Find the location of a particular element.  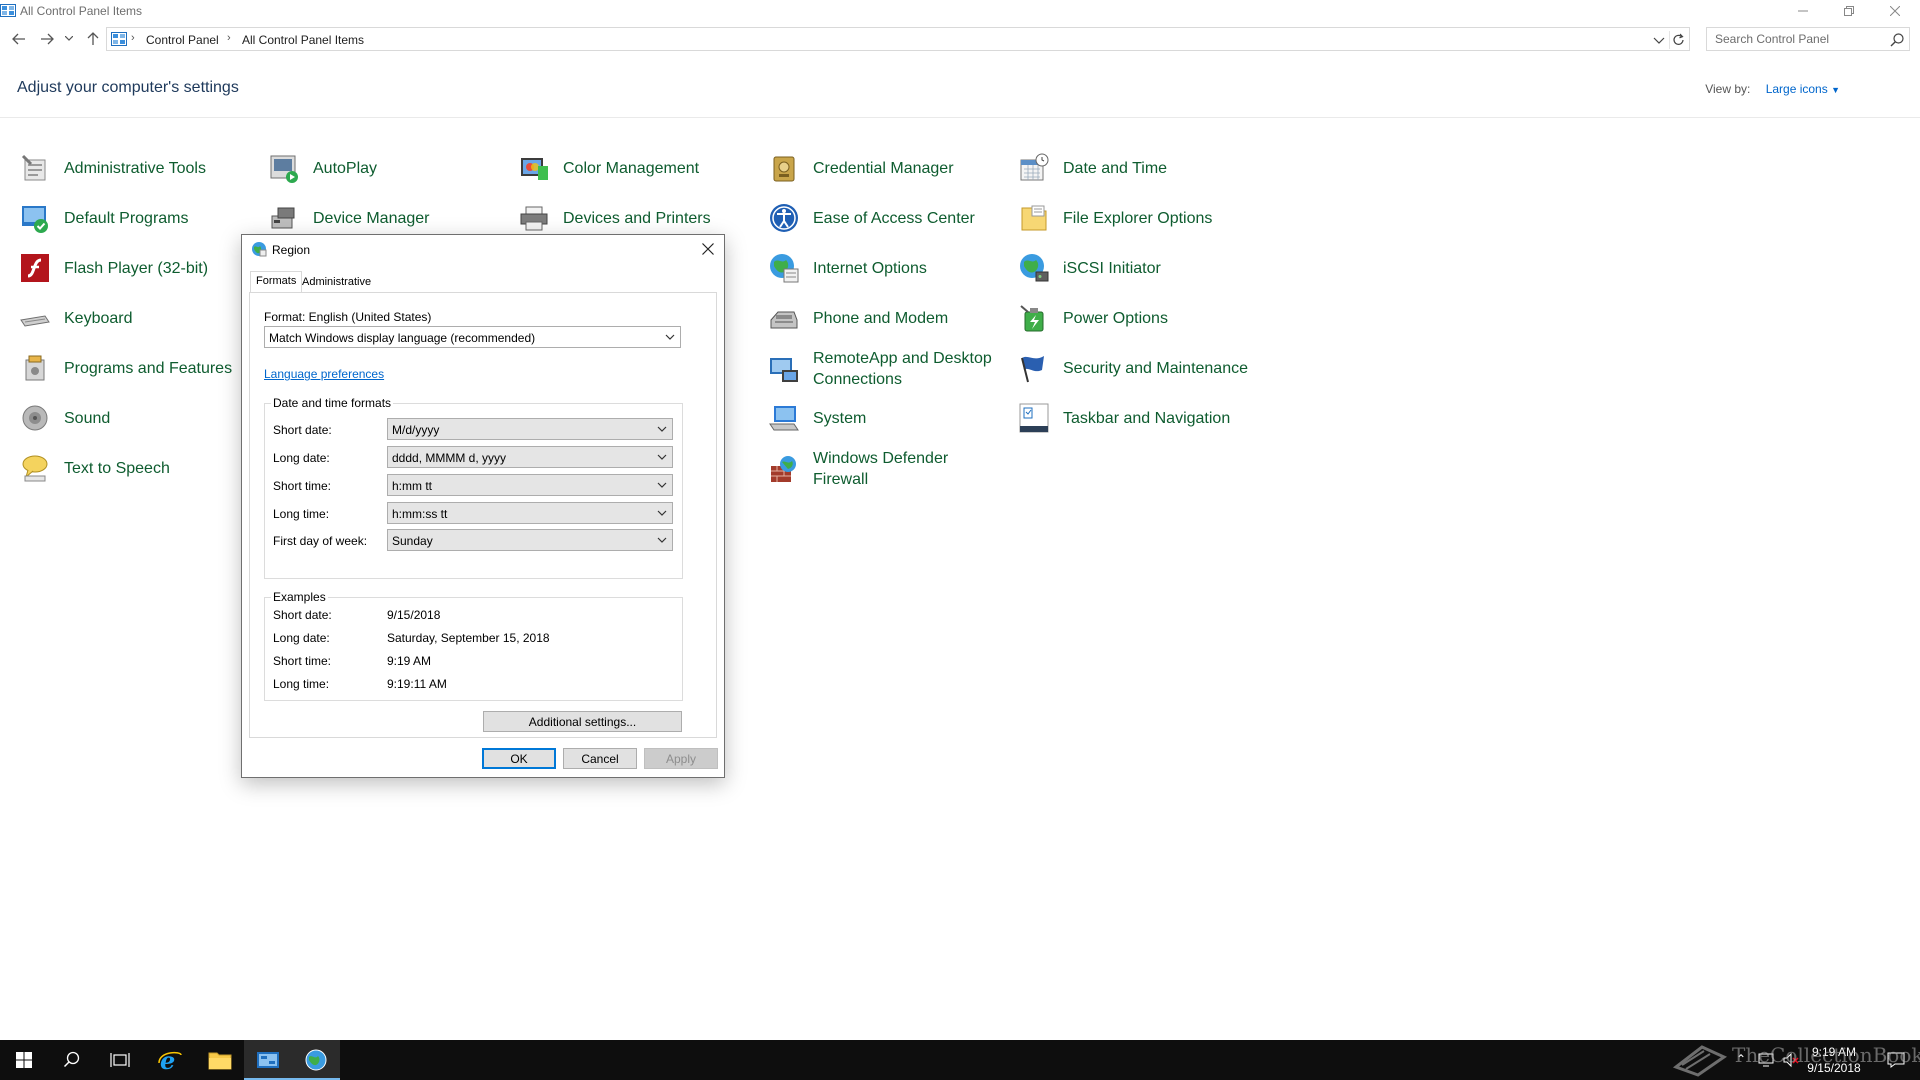

keyboard-icon is located at coordinates (35, 321).